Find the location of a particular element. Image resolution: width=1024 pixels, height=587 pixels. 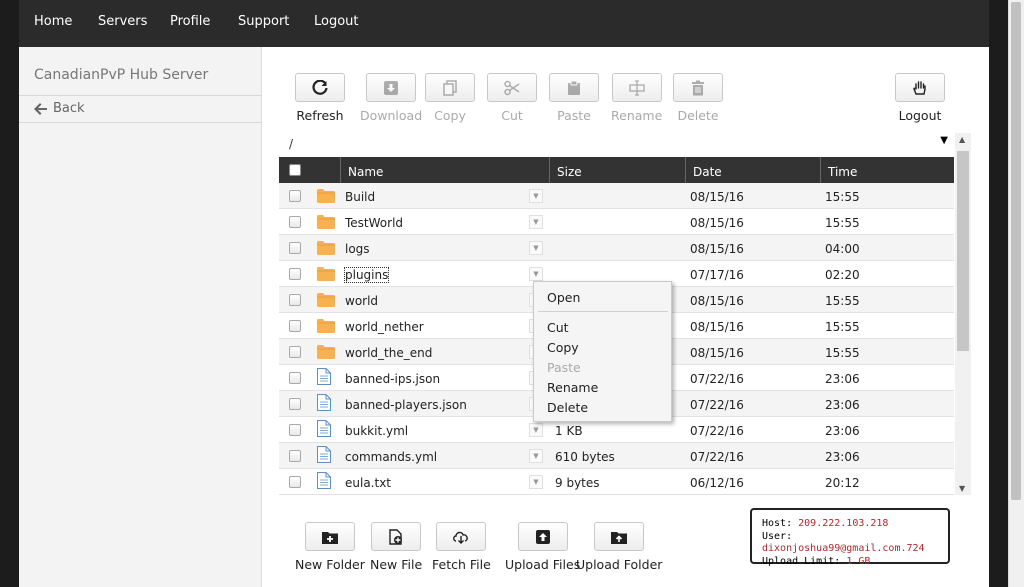

logout-button is located at coordinates (920, 87).